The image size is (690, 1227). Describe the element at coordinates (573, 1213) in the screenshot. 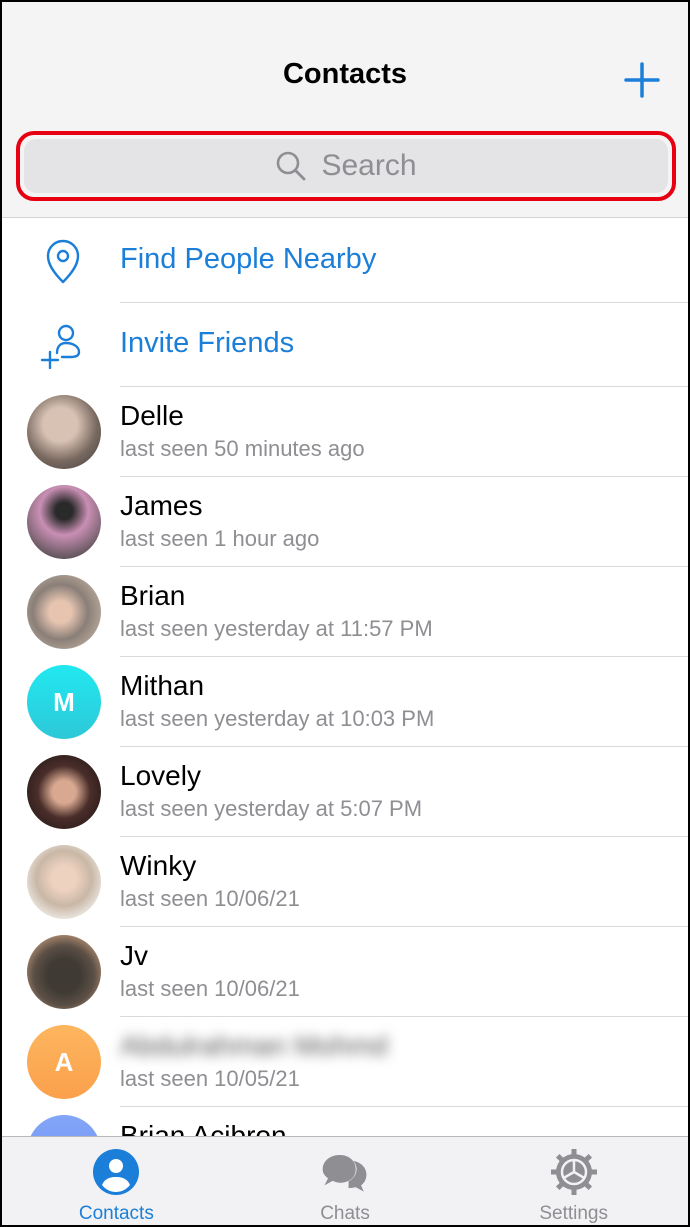

I see `tab-label: Settings` at that location.